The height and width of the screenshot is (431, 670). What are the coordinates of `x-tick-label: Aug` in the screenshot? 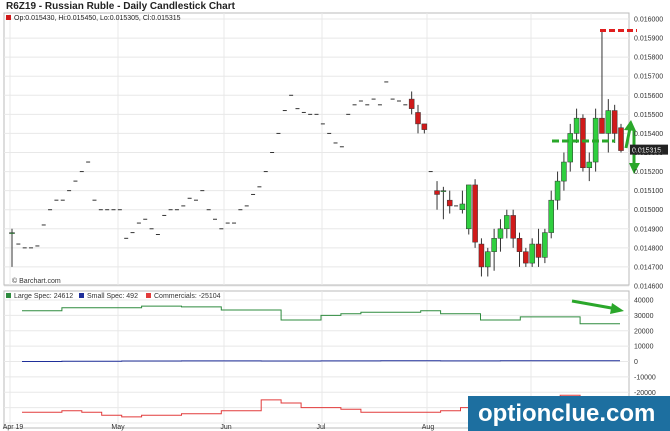 It's located at (428, 427).